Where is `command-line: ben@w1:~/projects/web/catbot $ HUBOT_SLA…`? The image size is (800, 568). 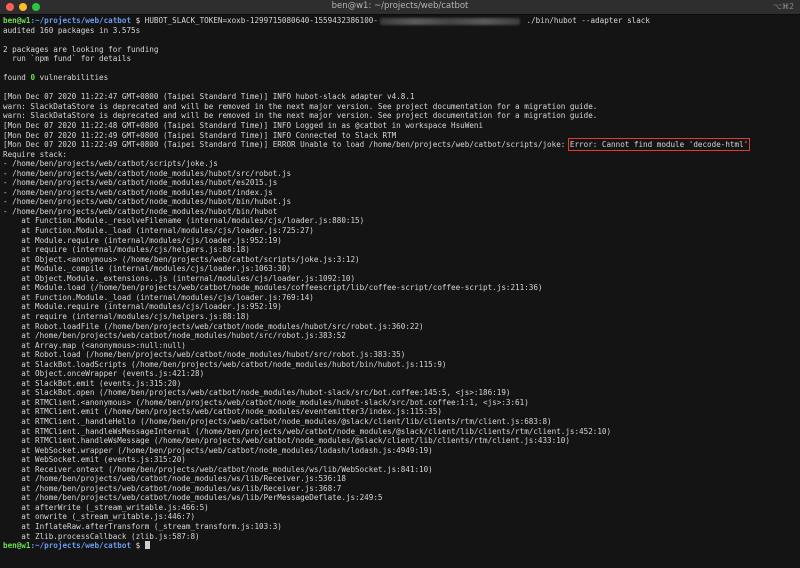
command-line: ben@w1:~/projects/web/catbot $ HUBOT_SLA… is located at coordinates (400, 21).